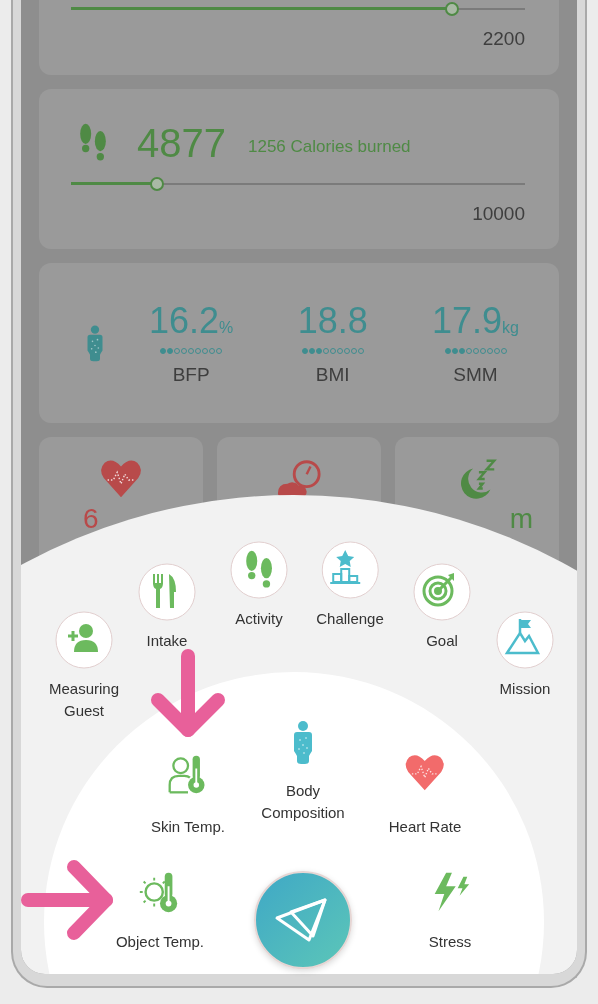 This screenshot has width=598, height=1004. I want to click on menu-item: Stress, so click(450, 911).